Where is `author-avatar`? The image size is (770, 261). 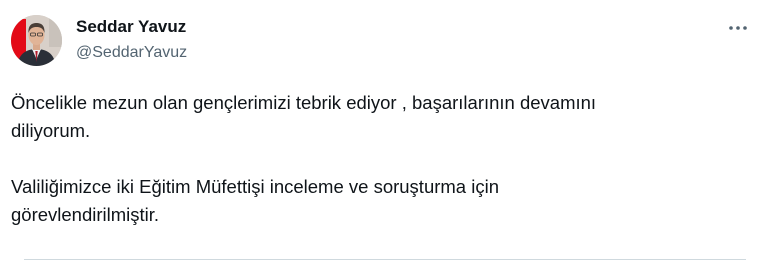
author-avatar is located at coordinates (36, 40).